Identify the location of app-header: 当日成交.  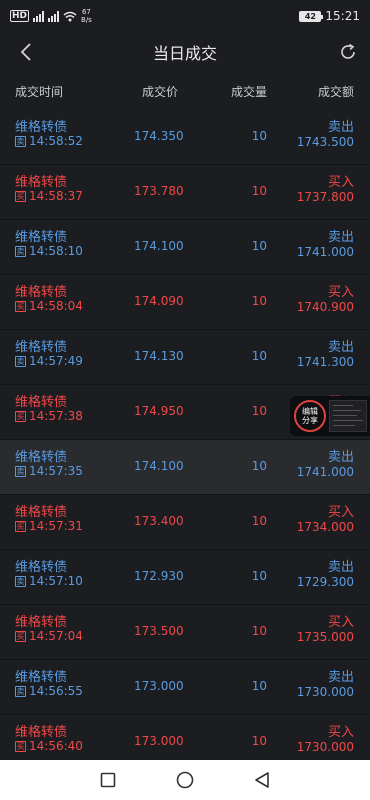
(185, 52).